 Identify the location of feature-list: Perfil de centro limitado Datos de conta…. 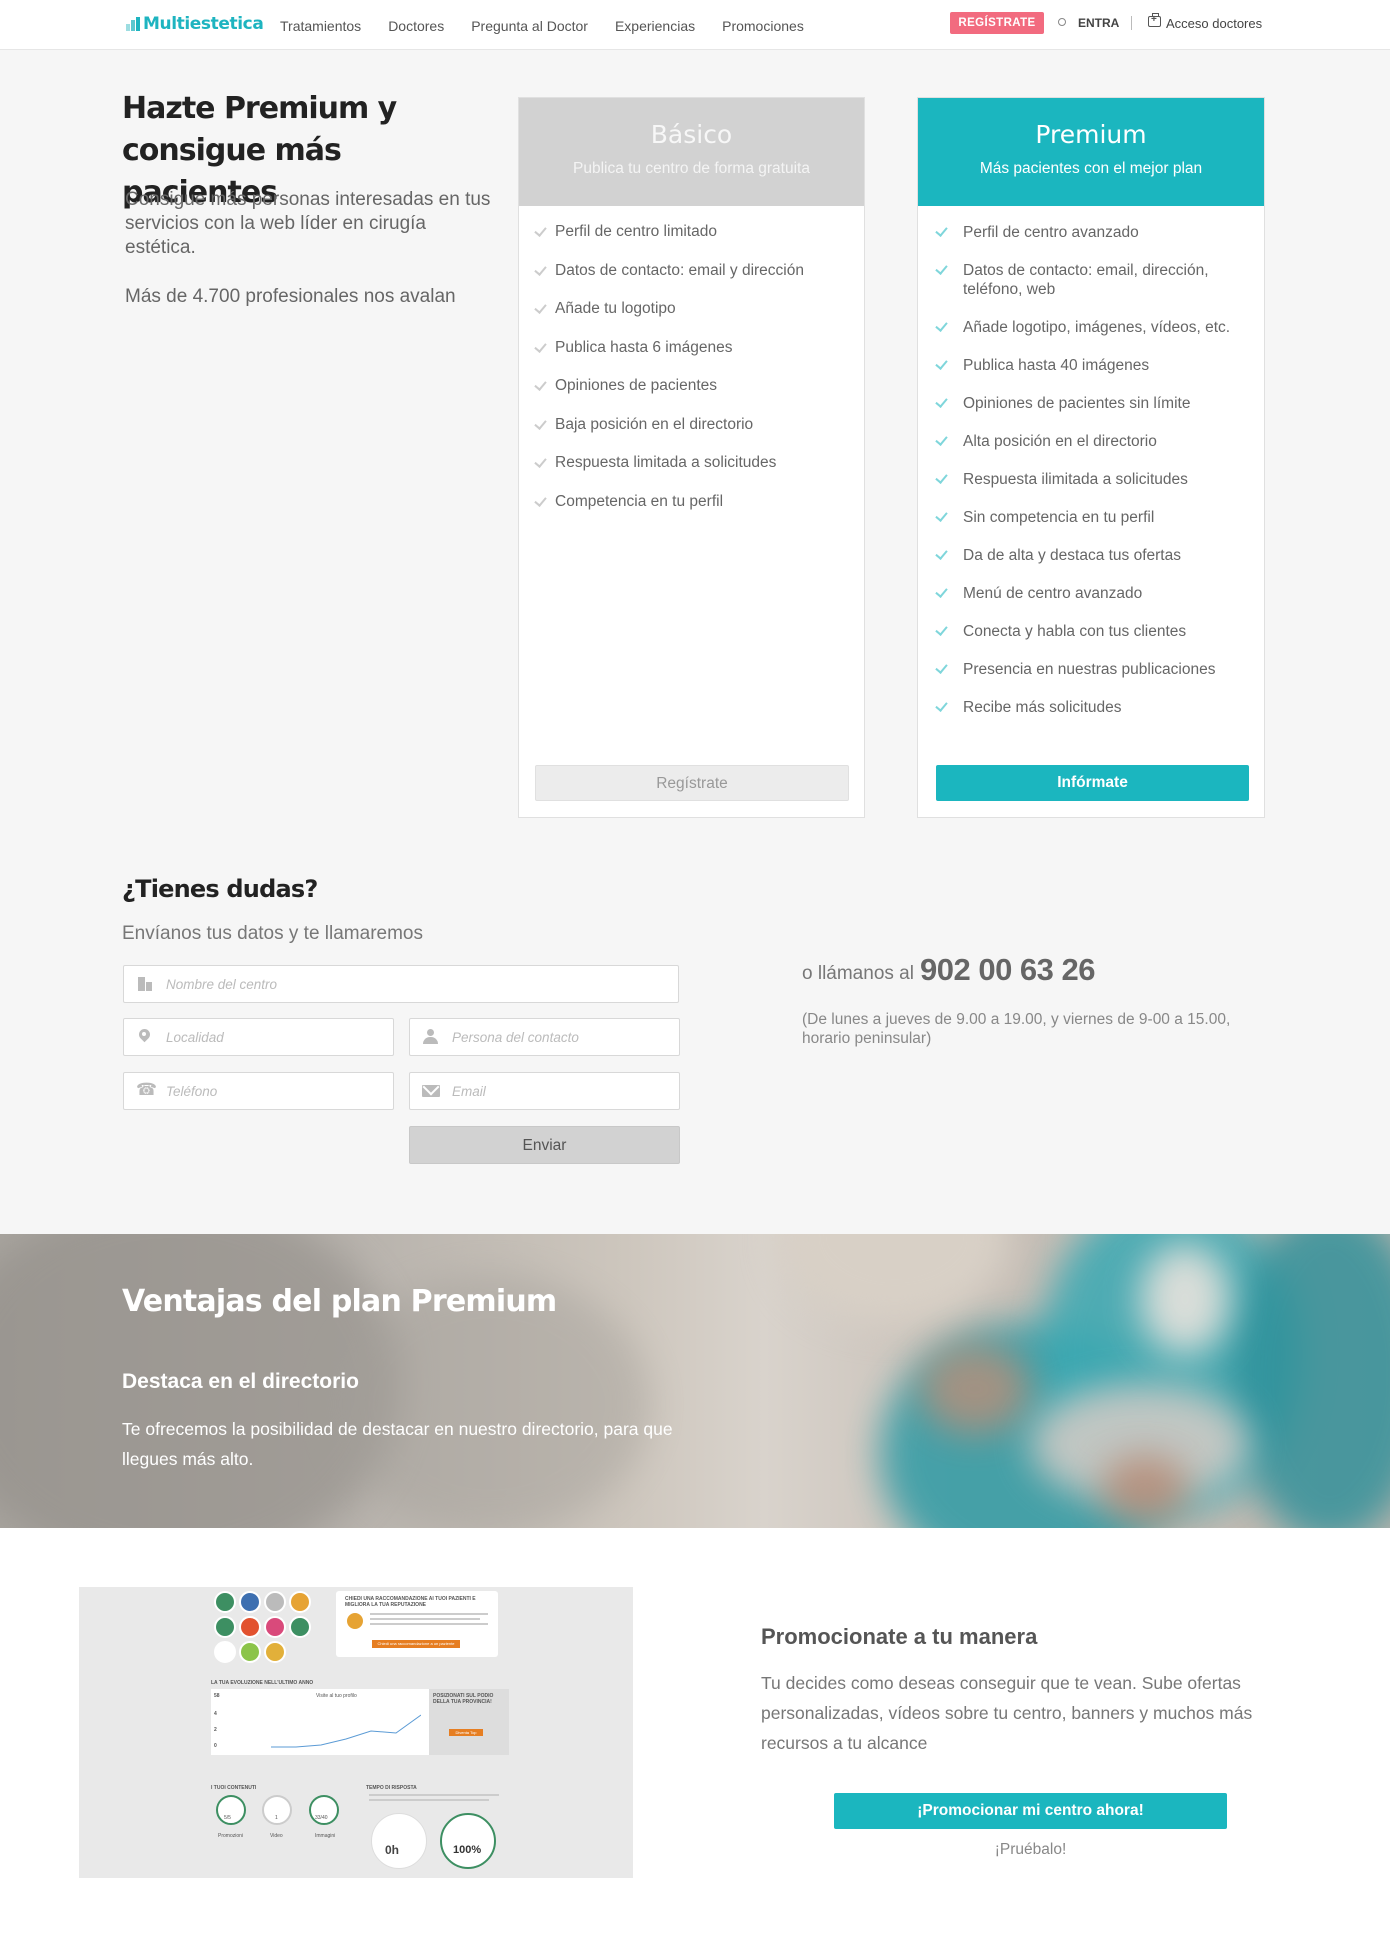
(690, 377).